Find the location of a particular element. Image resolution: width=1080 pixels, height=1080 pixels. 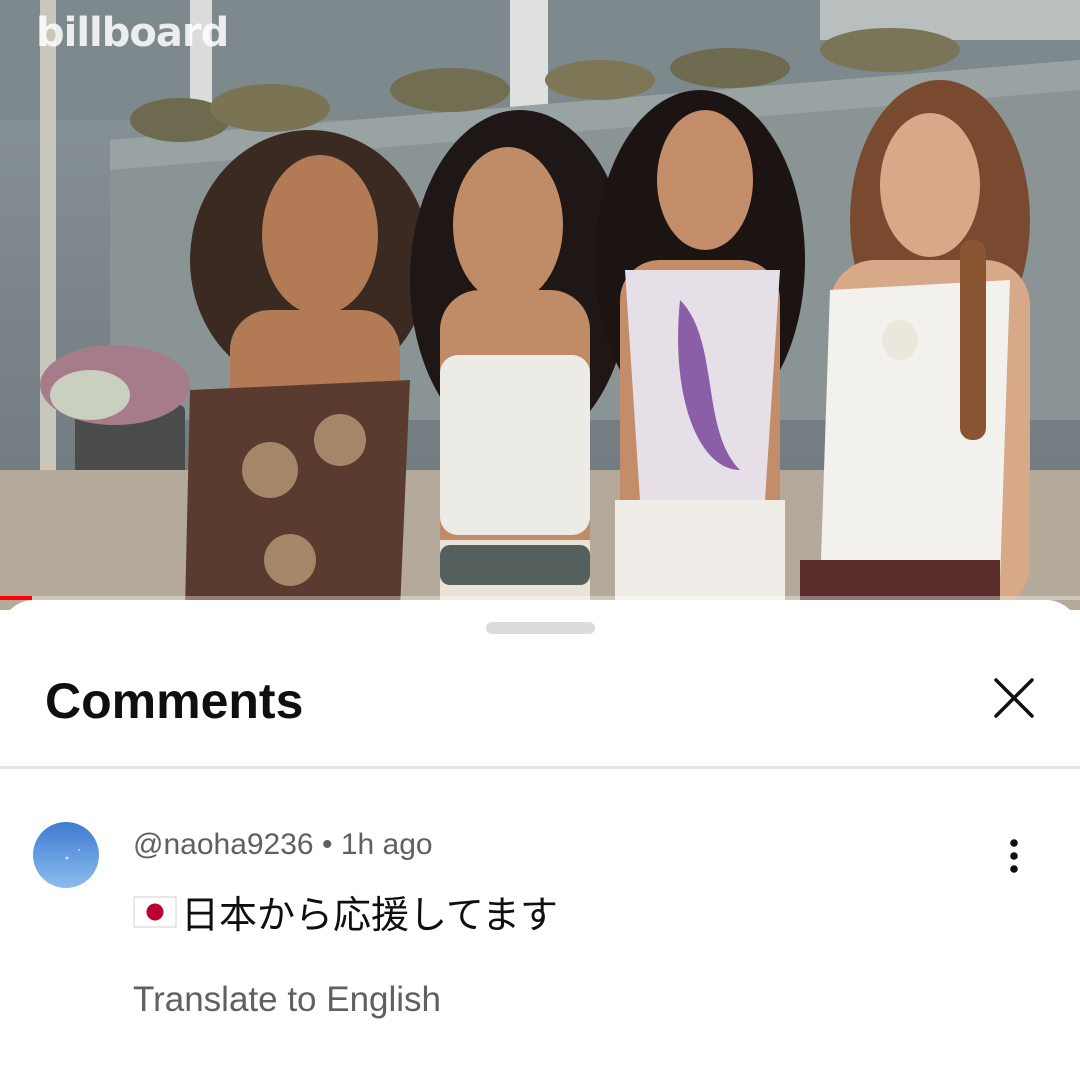

translate-link: Translate to English is located at coordinates (287, 1000).